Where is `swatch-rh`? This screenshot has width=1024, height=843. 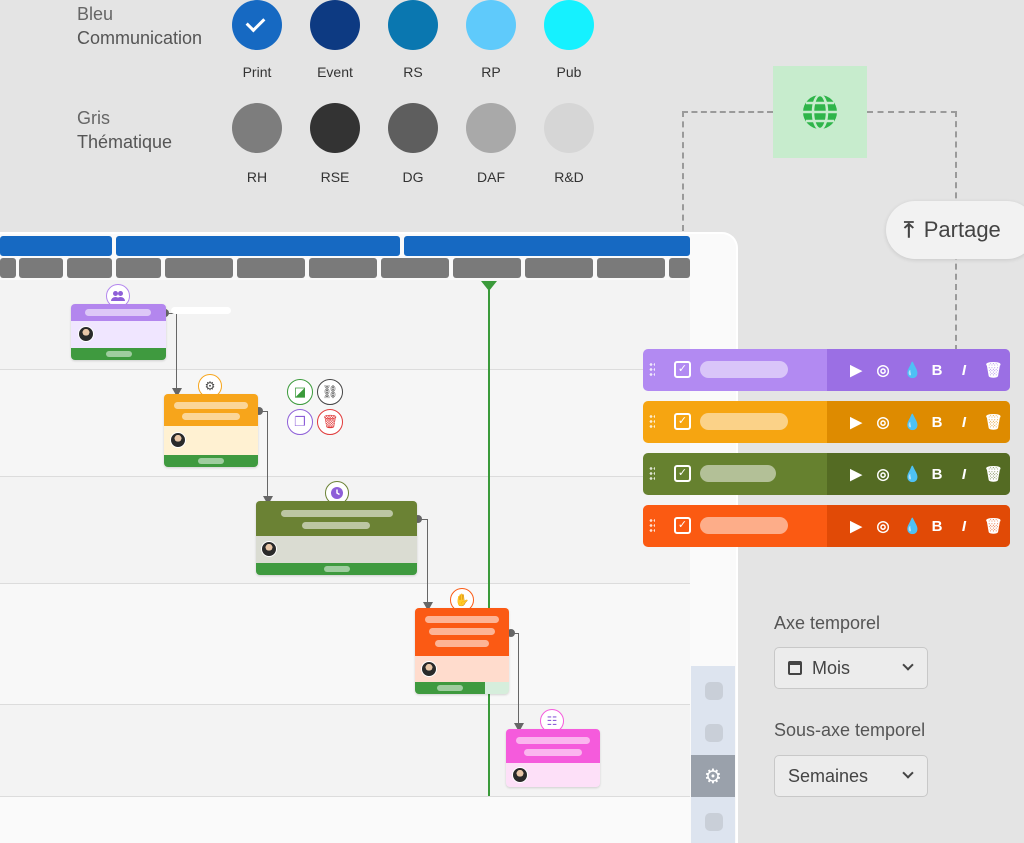
swatch-rh is located at coordinates (257, 128).